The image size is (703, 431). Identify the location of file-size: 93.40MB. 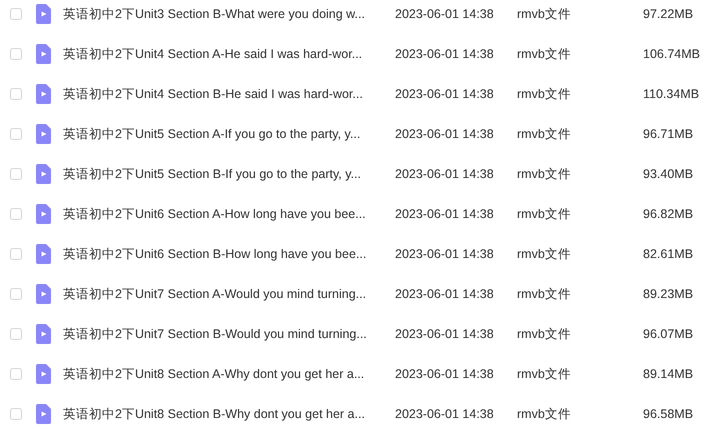
(668, 174).